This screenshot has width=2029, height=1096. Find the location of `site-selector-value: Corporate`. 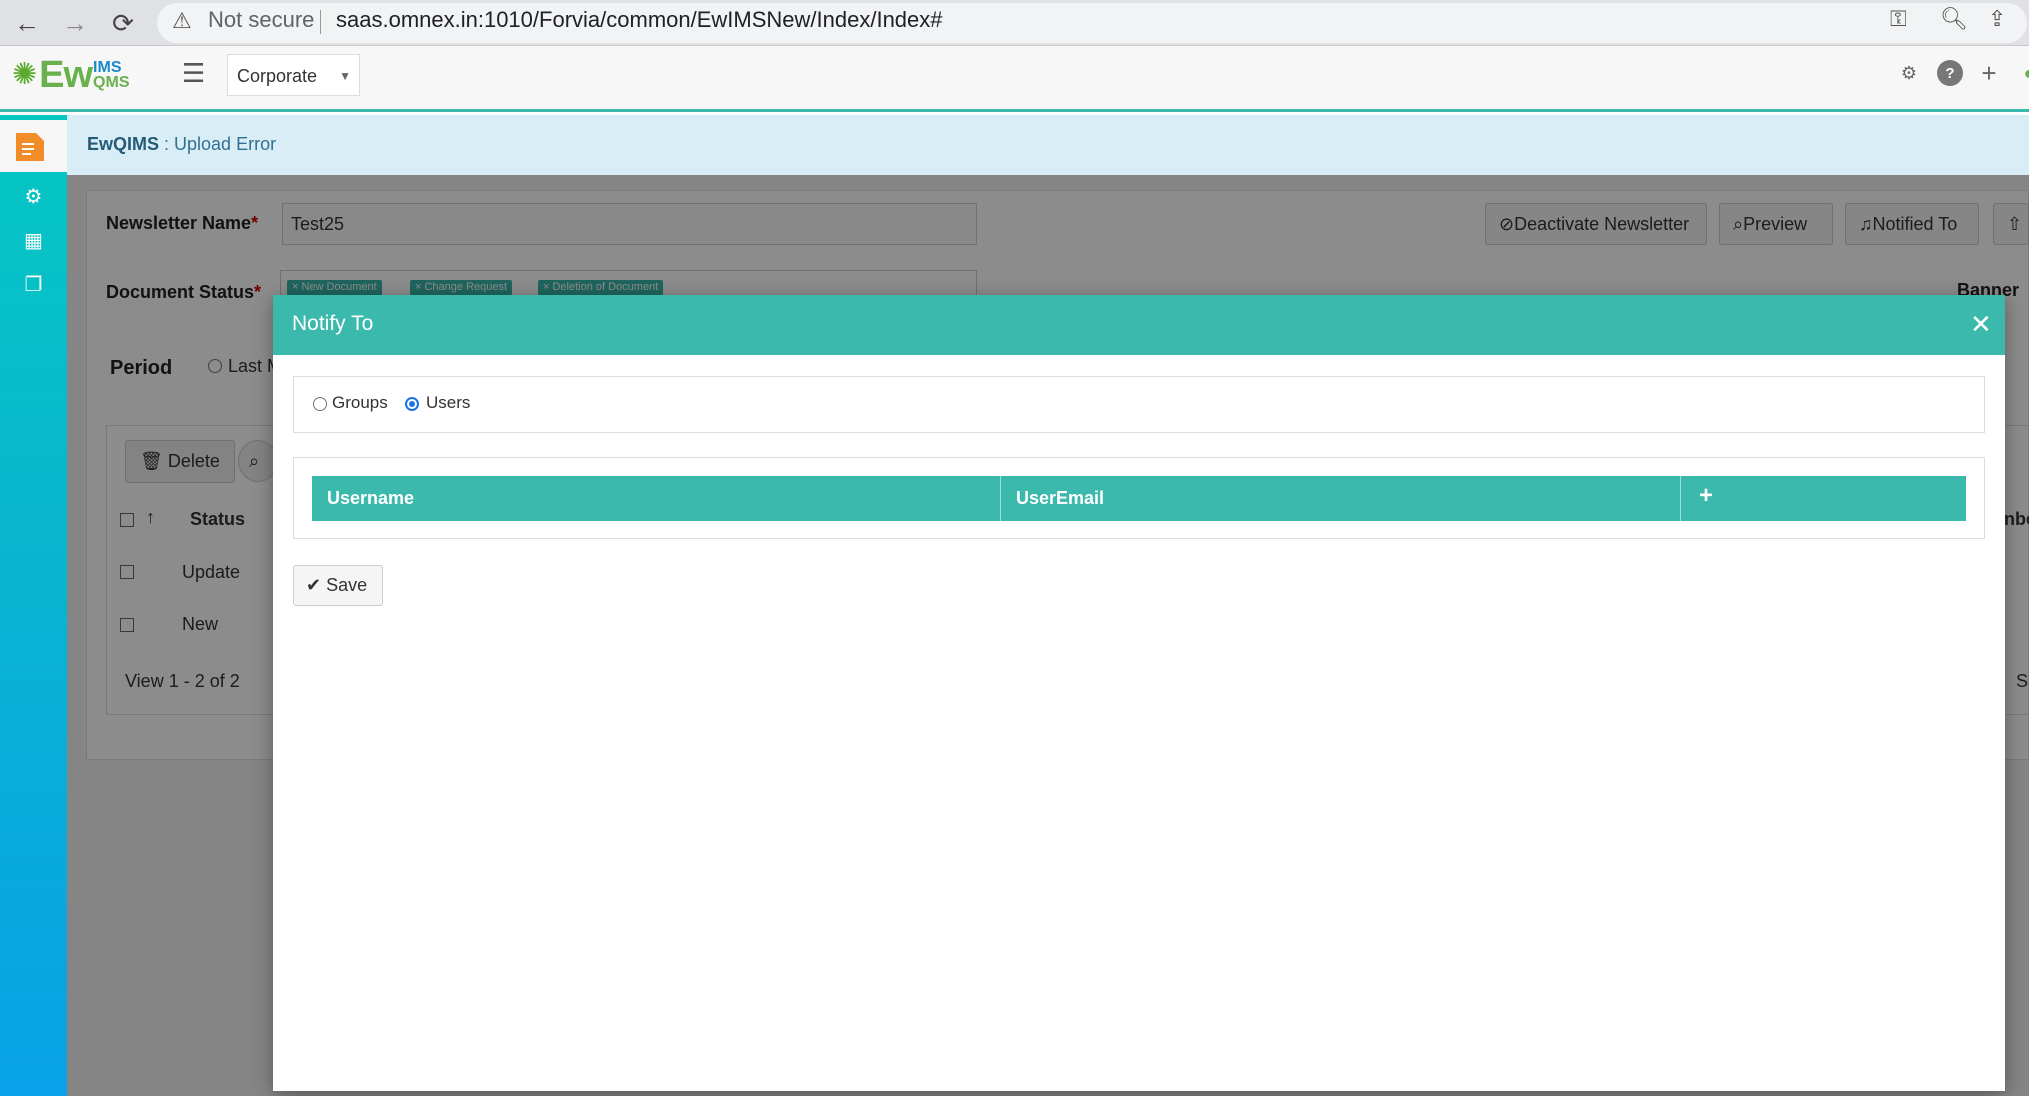

site-selector-value: Corporate is located at coordinates (277, 76).